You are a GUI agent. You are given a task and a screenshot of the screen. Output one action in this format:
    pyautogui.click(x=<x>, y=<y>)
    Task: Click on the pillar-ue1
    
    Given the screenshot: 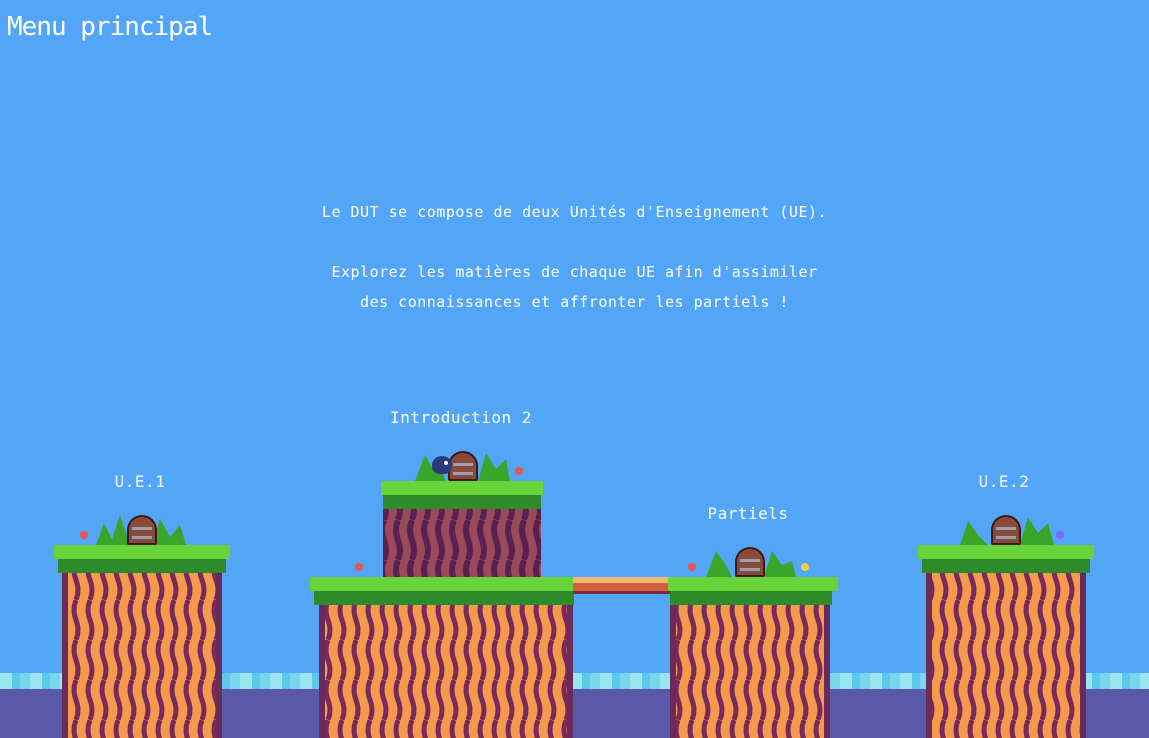 What is the action you would take?
    pyautogui.click(x=142, y=641)
    